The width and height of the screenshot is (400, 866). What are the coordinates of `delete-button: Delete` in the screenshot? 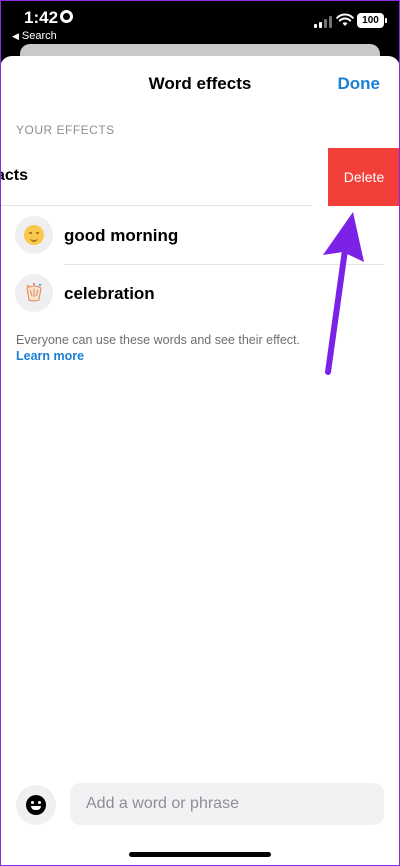 It's located at (364, 177).